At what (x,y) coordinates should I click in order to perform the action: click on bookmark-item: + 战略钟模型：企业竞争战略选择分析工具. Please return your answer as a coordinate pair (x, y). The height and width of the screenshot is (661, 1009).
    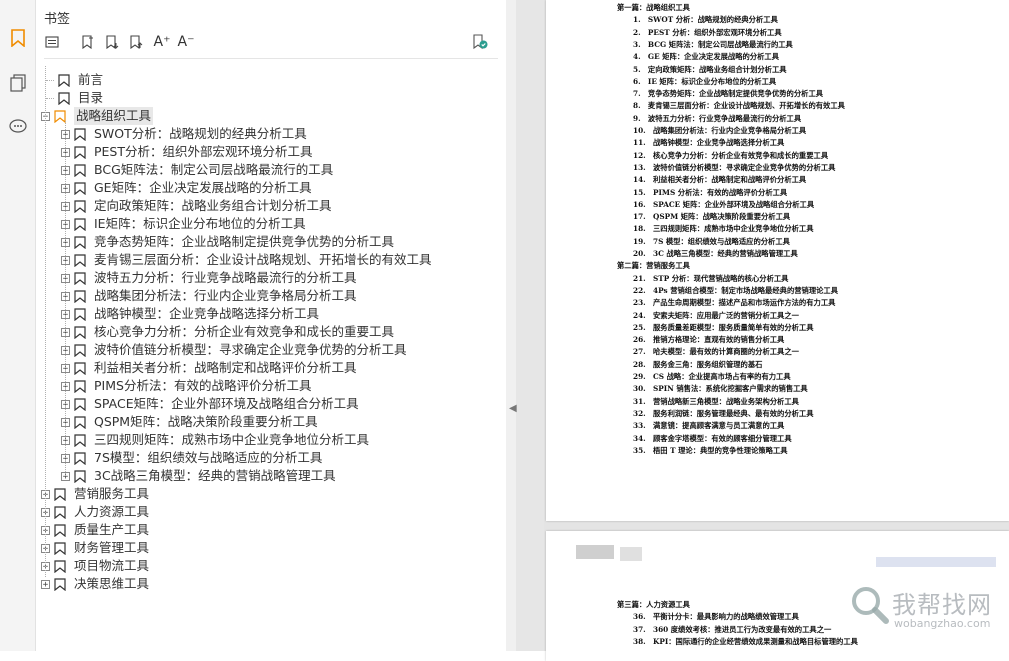
    Looking at the image, I should click on (190, 314).